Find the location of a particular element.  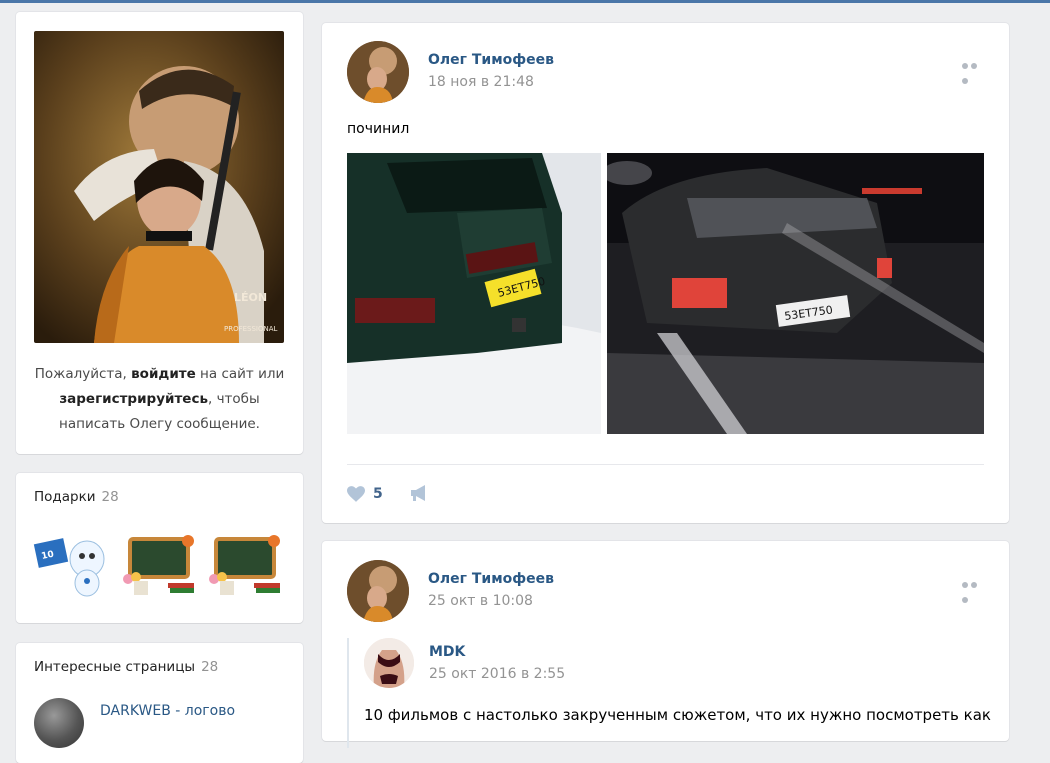

pages-title: Интересные страницы is located at coordinates (115, 667).